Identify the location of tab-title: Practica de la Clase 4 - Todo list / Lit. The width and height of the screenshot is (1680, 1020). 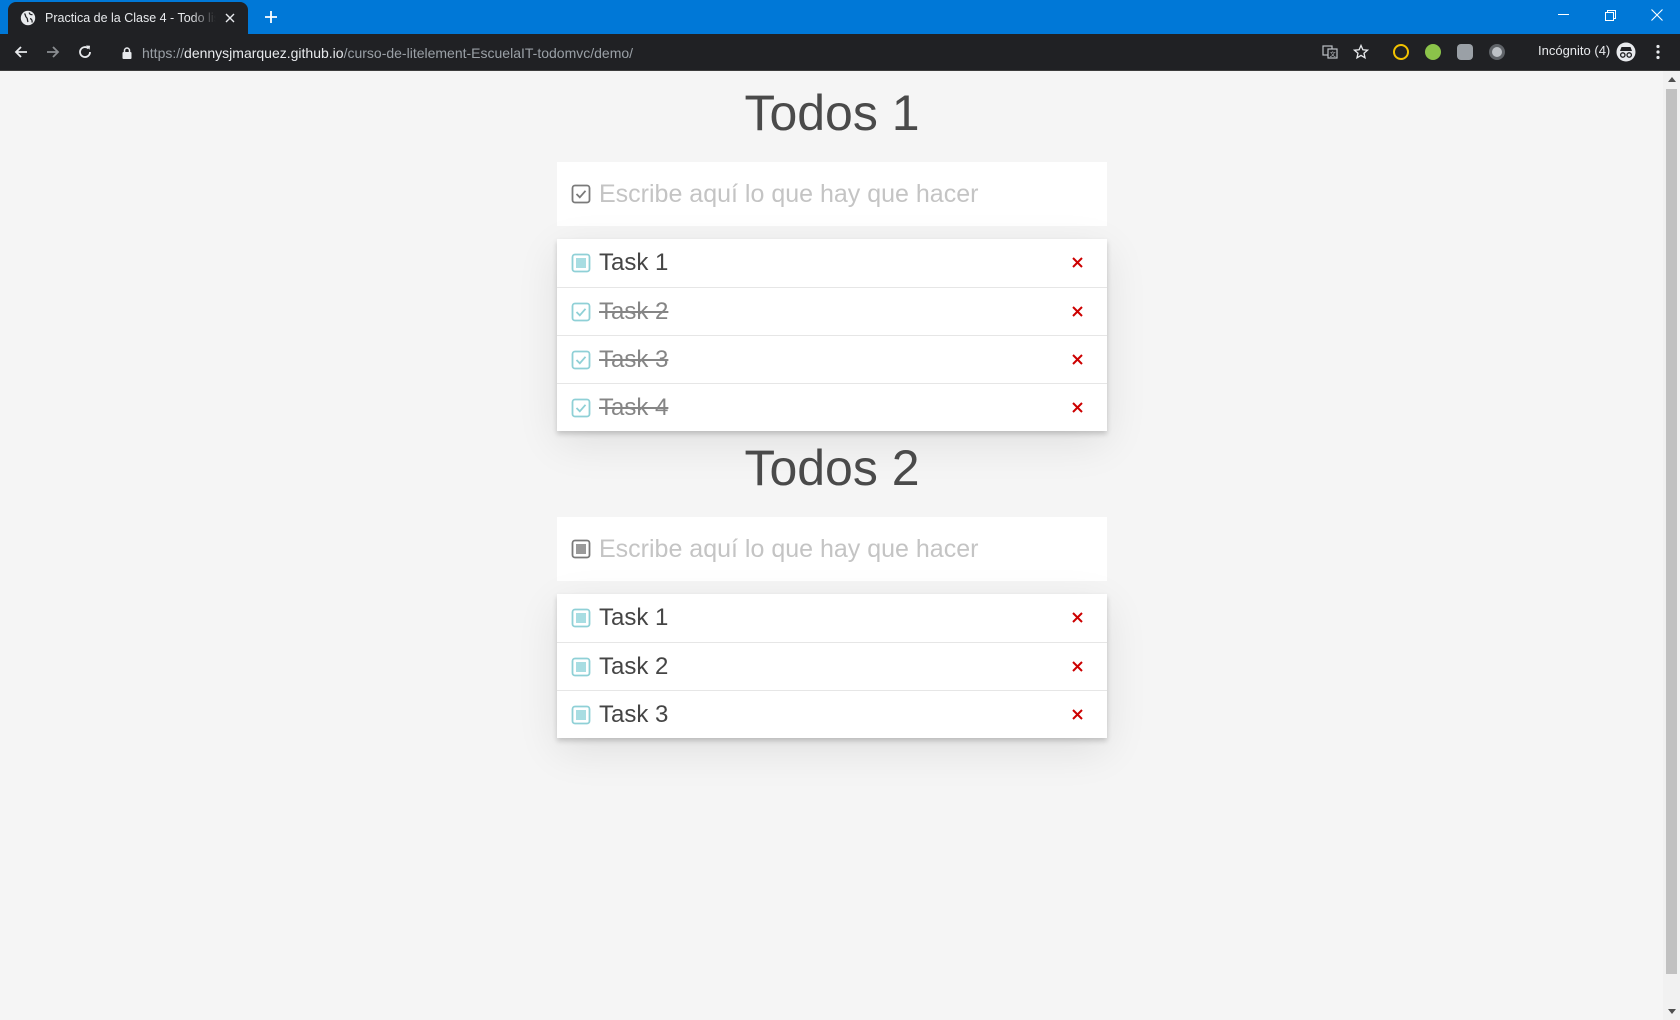
(130, 18).